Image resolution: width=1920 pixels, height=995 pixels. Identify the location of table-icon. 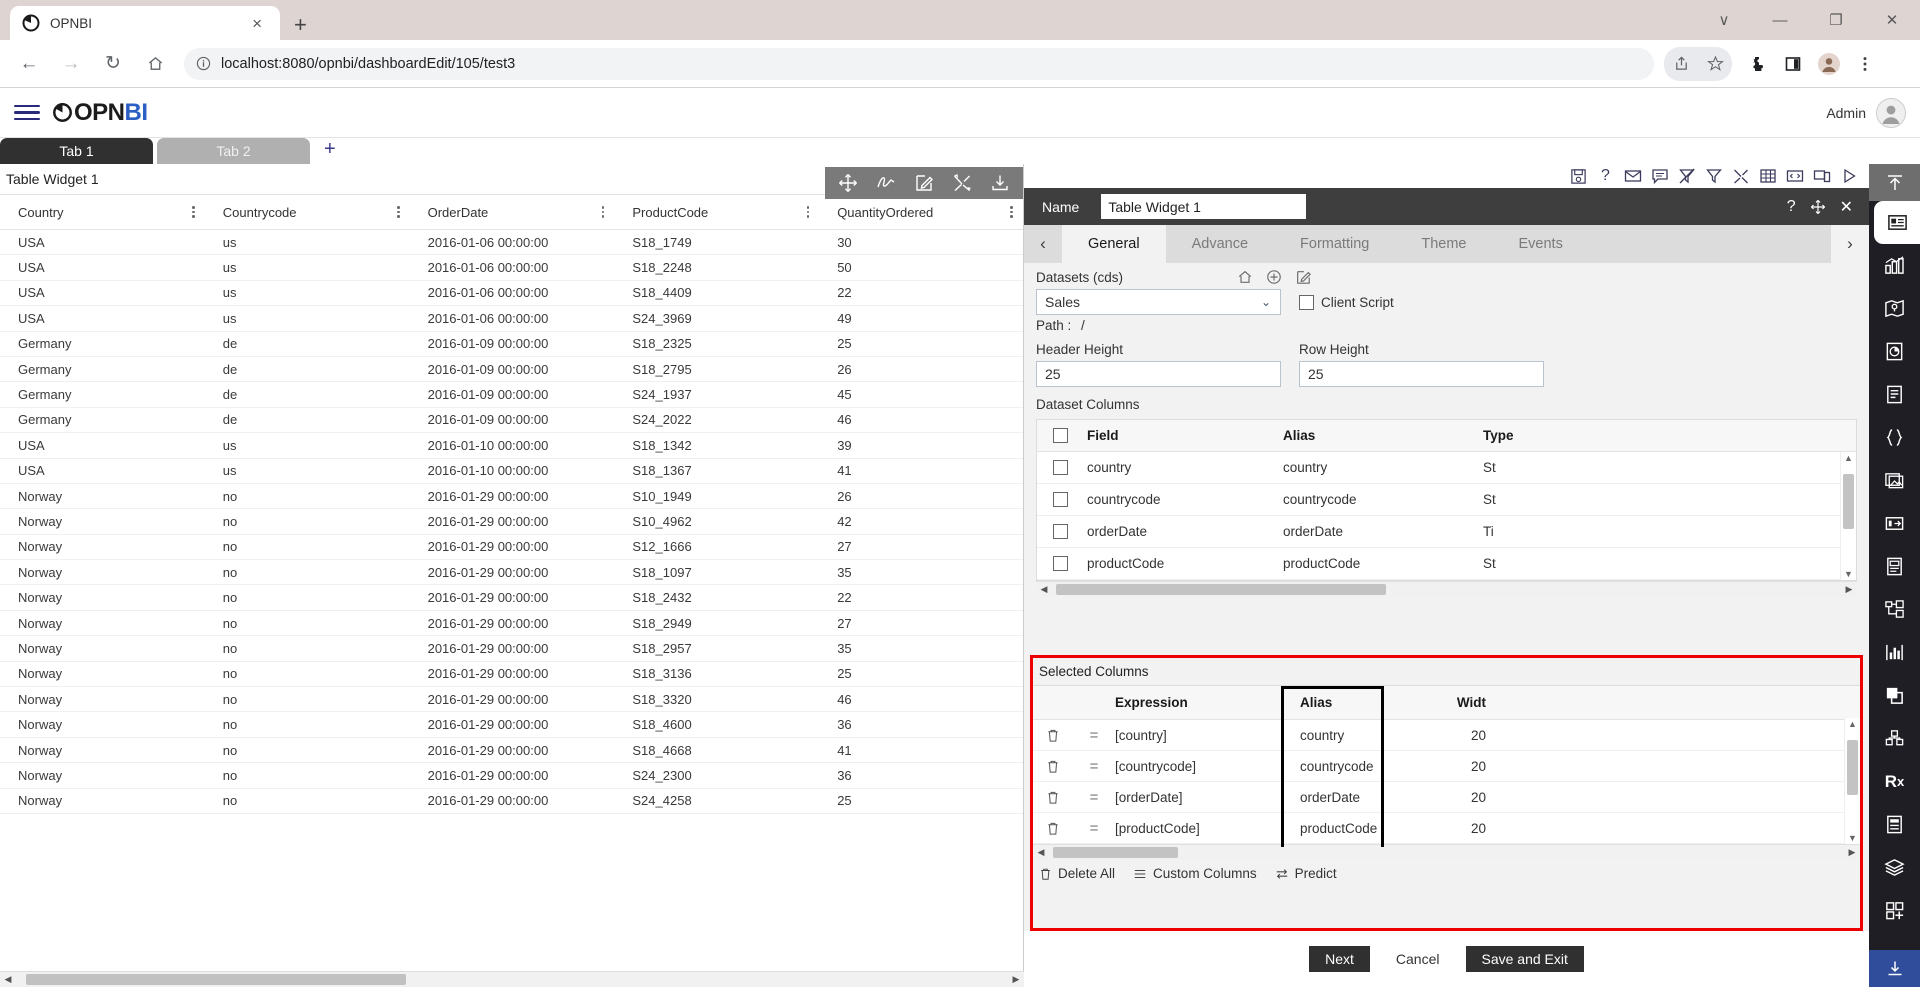
(1767, 176).